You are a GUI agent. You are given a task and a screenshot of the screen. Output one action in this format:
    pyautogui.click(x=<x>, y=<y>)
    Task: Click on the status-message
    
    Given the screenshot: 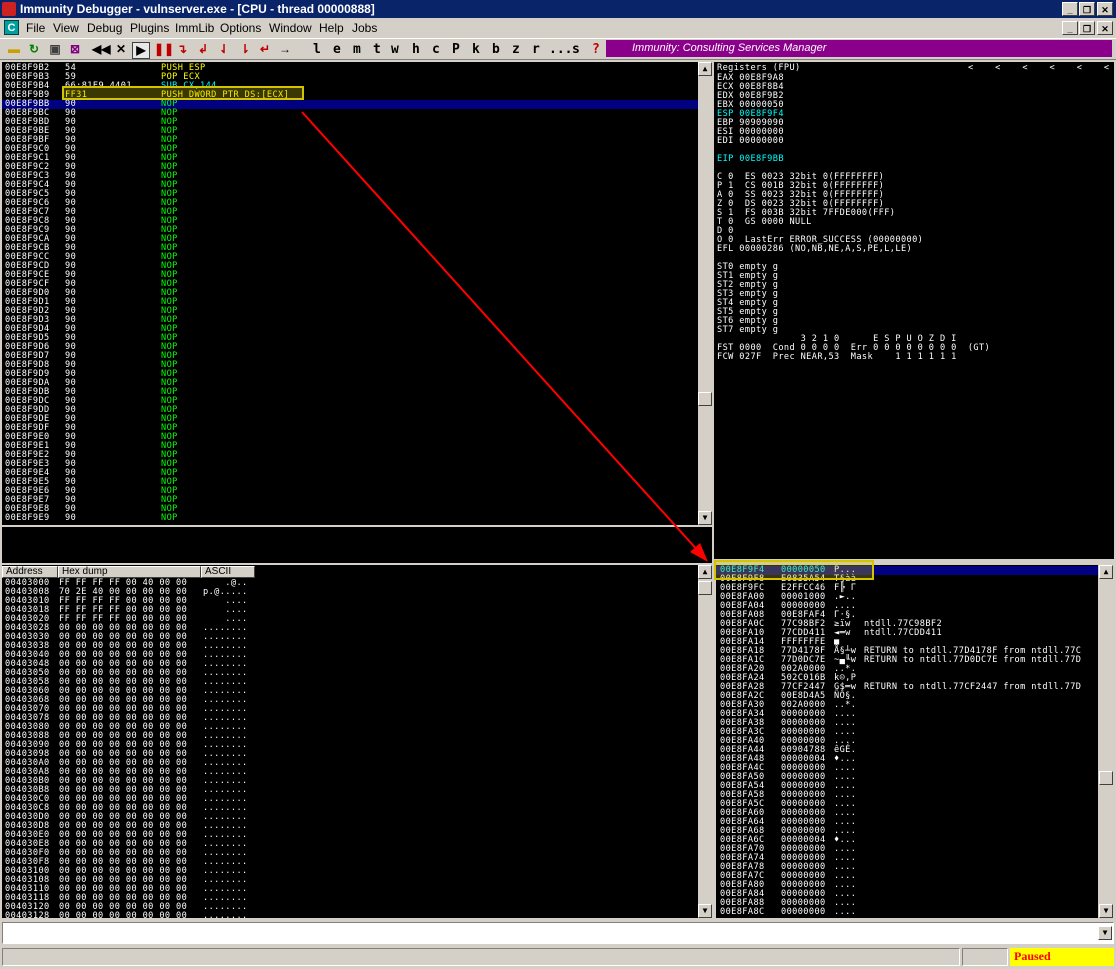 What is the action you would take?
    pyautogui.click(x=481, y=957)
    